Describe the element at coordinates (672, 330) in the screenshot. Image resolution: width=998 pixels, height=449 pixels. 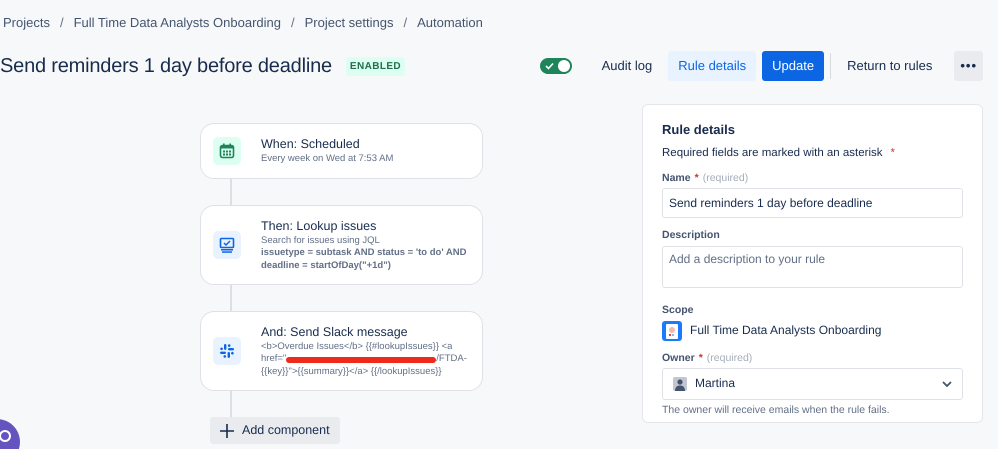
I see `project-avatar-icon` at that location.